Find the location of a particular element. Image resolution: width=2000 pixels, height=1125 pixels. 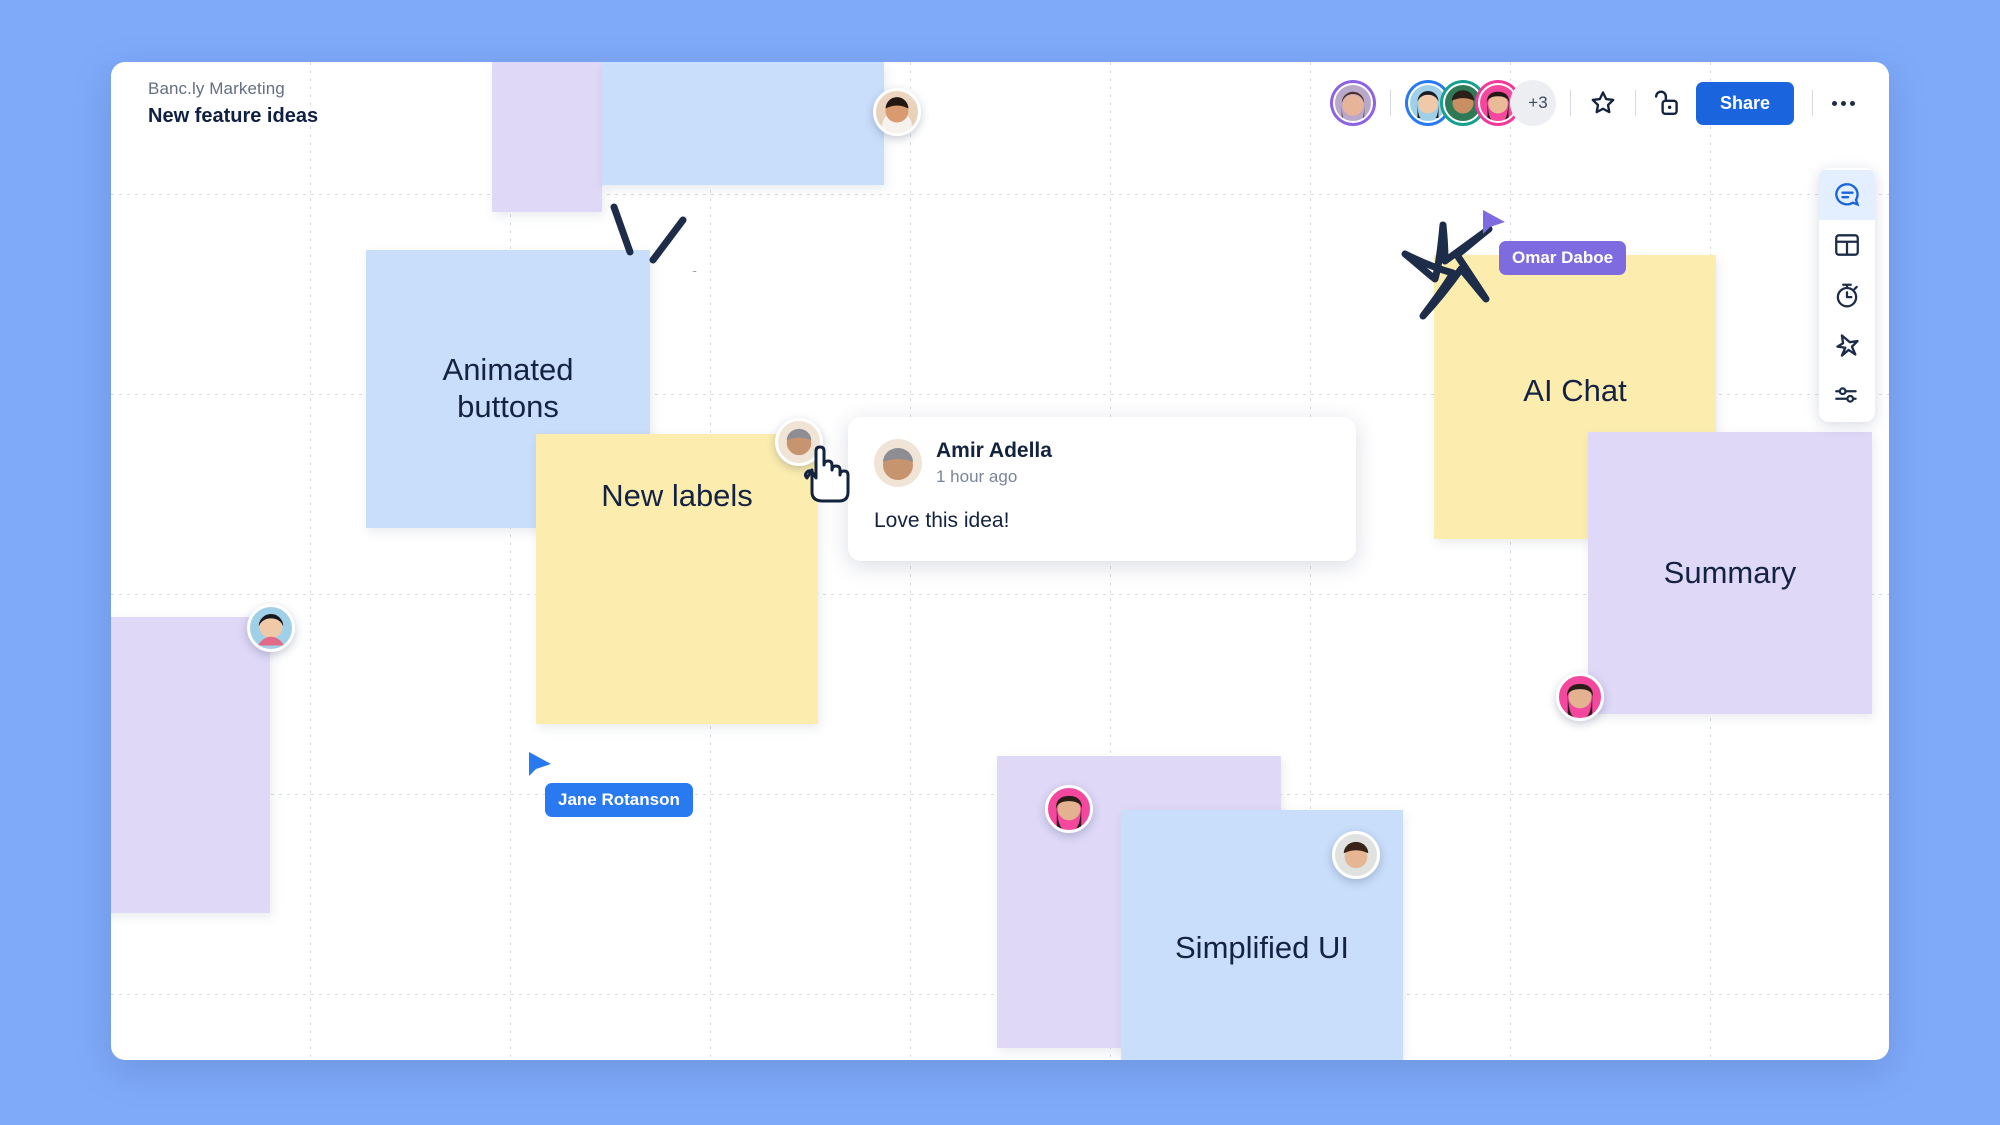

board-avatar-top is located at coordinates (897, 112).